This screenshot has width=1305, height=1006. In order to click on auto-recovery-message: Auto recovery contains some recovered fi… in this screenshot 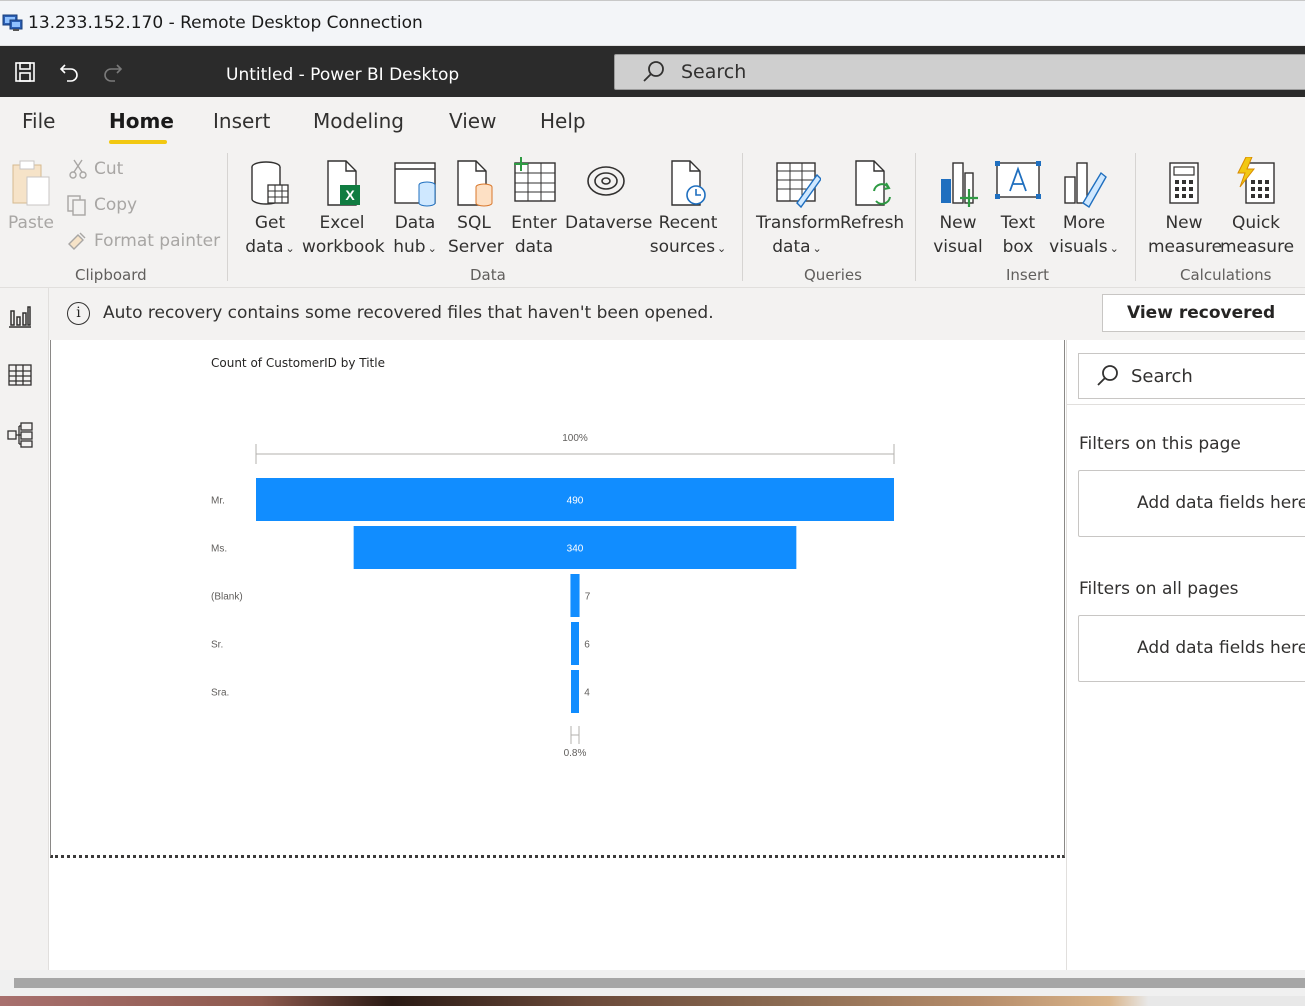, I will do `click(408, 313)`.